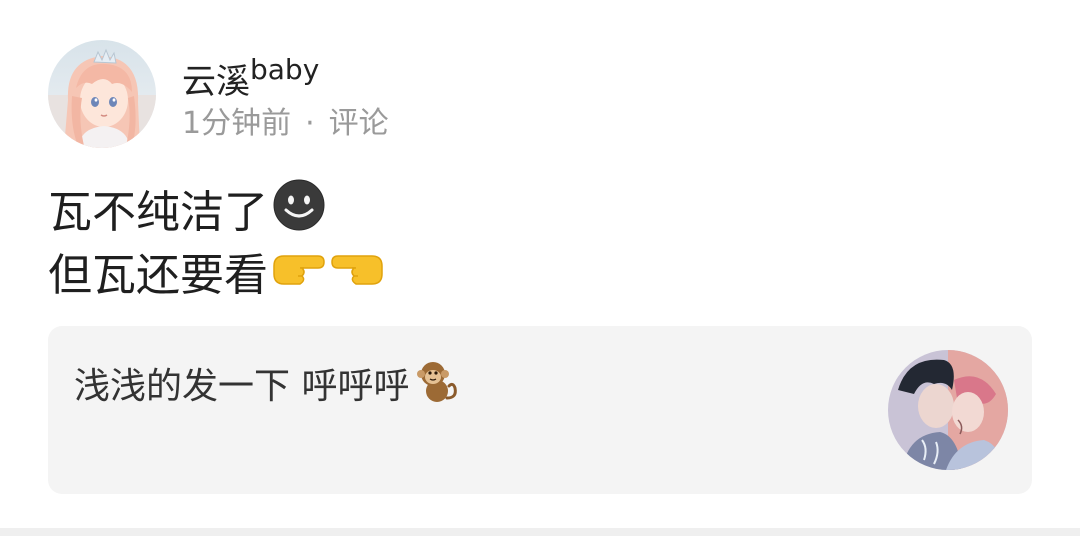 The width and height of the screenshot is (1080, 536). What do you see at coordinates (359, 123) in the screenshot?
I see `comment-link: 评论` at bounding box center [359, 123].